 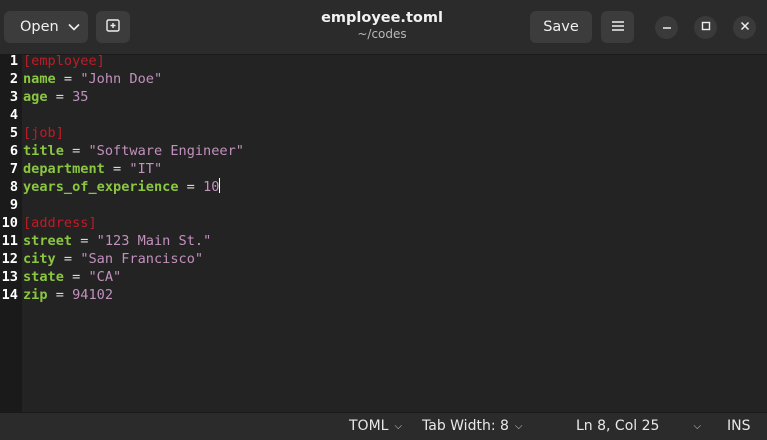 I want to click on new-tab-button, so click(x=113, y=27).